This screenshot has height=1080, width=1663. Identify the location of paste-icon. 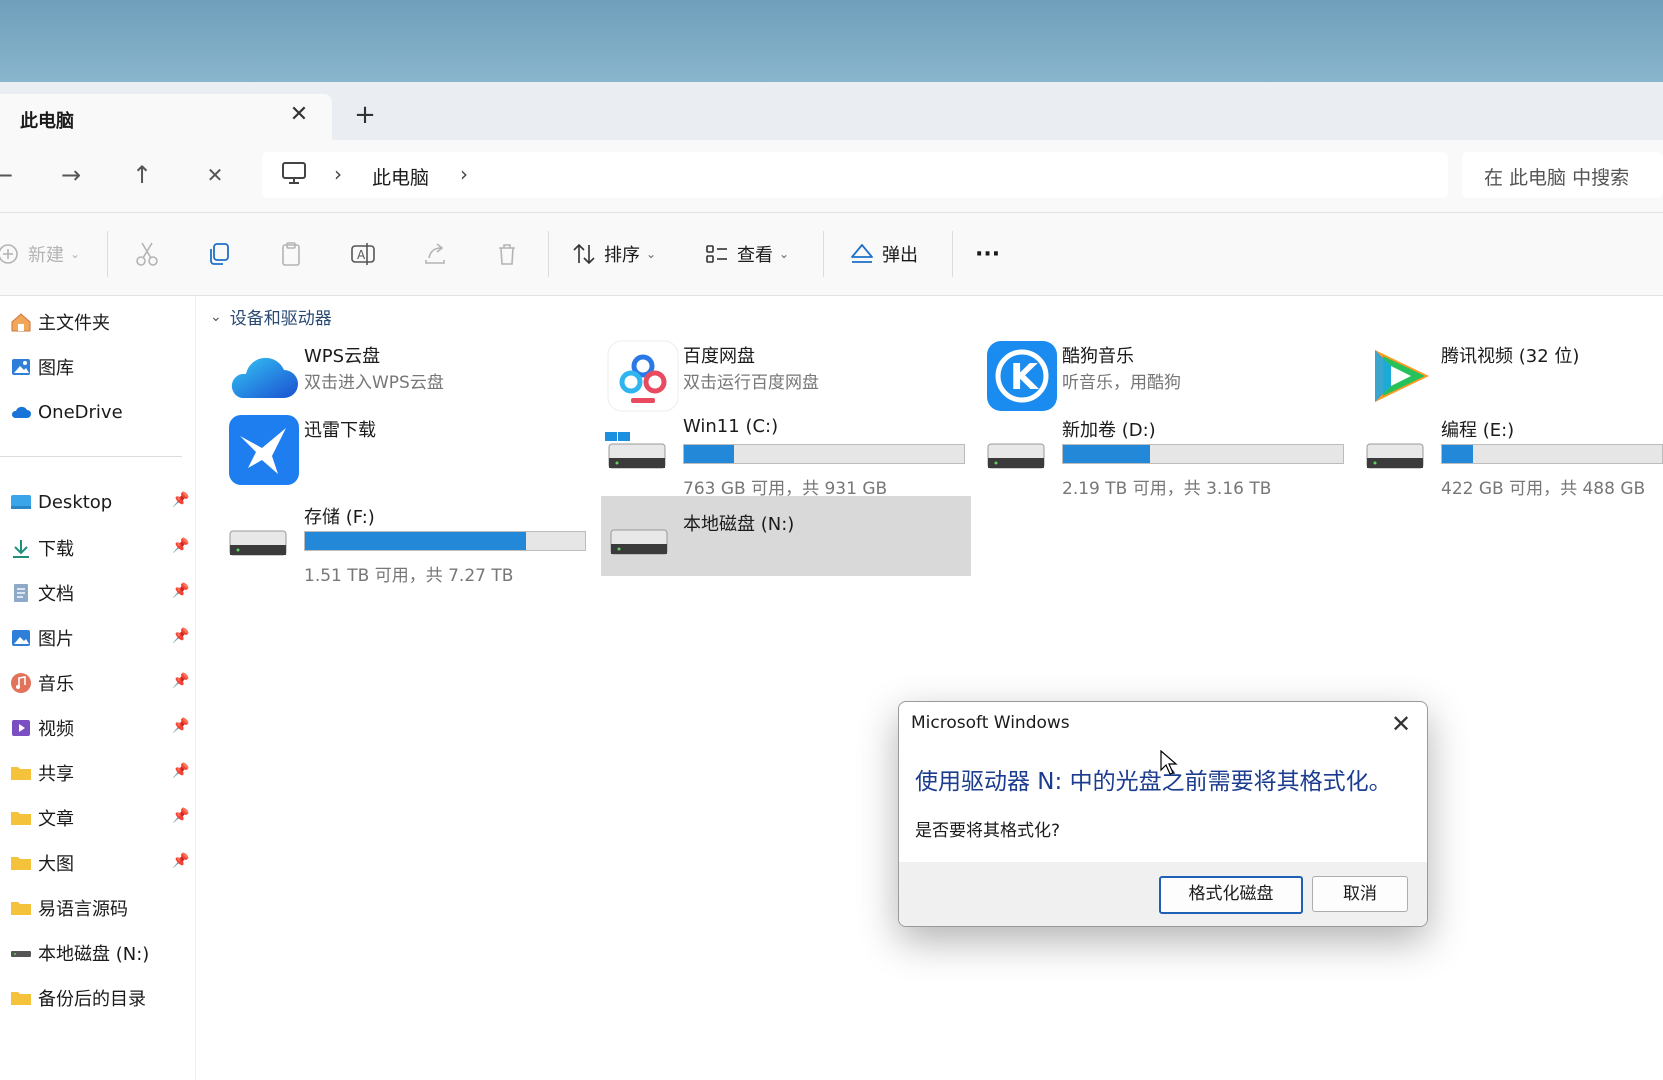
(291, 254).